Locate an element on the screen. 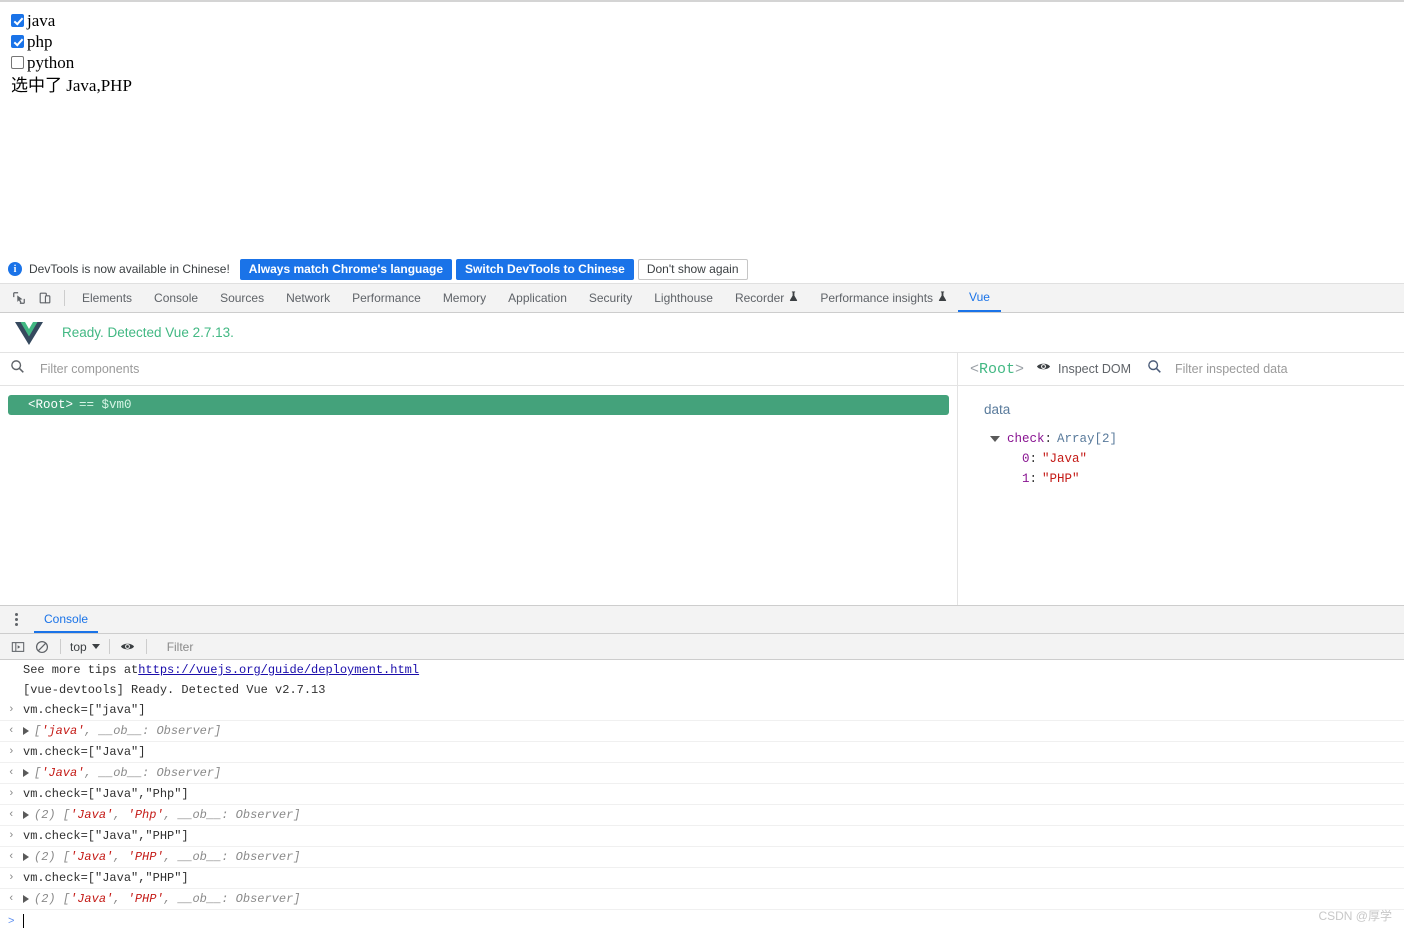  component-filter-row is located at coordinates (478, 369).